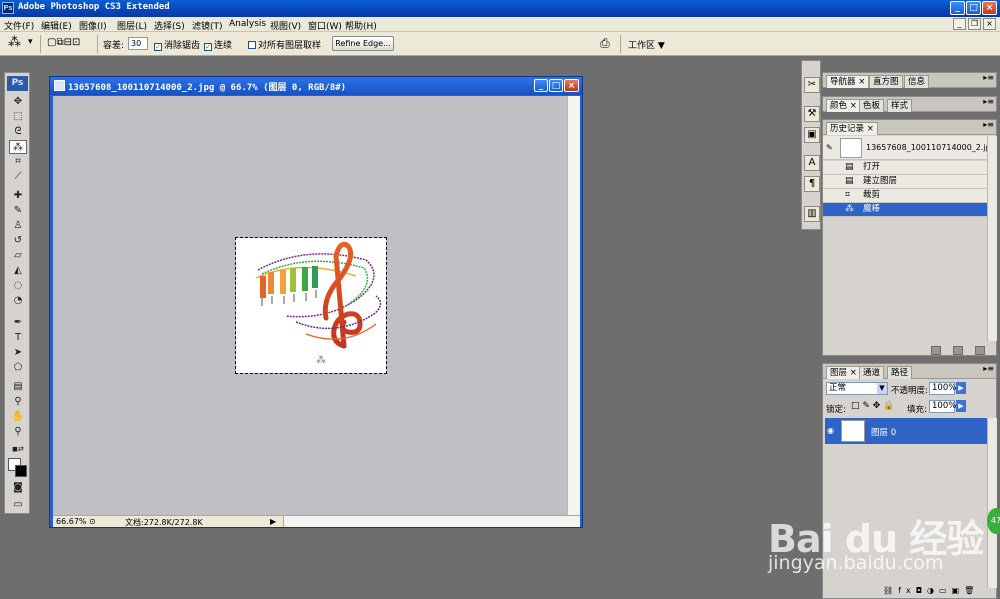 This screenshot has height=599, width=1000. What do you see at coordinates (273, 521) in the screenshot?
I see `status-menu-arrow-icon: ▶` at bounding box center [273, 521].